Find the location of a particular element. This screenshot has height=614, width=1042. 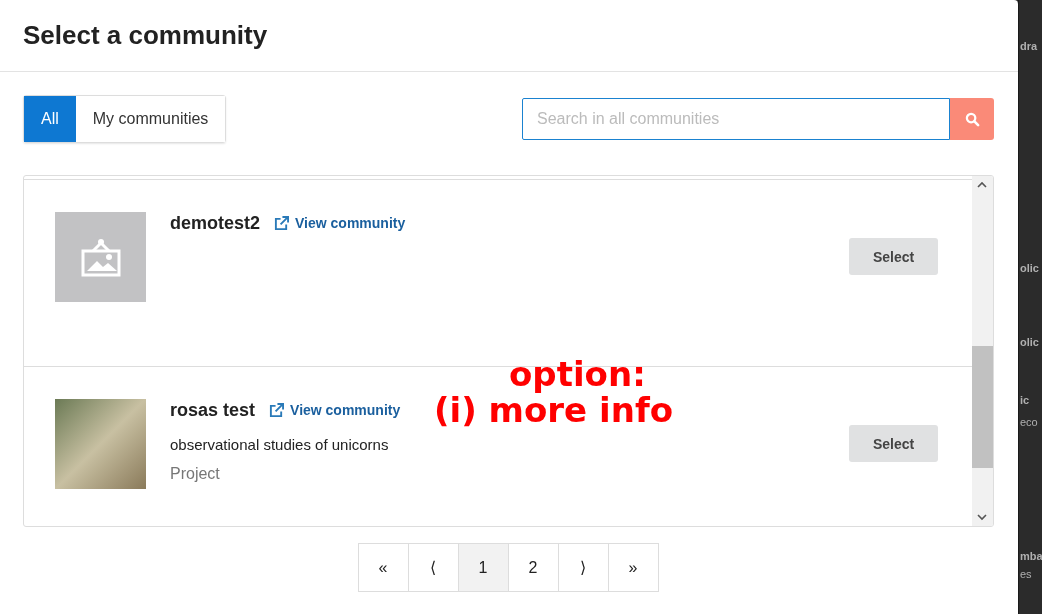

scroll-up-icon is located at coordinates (982, 185).